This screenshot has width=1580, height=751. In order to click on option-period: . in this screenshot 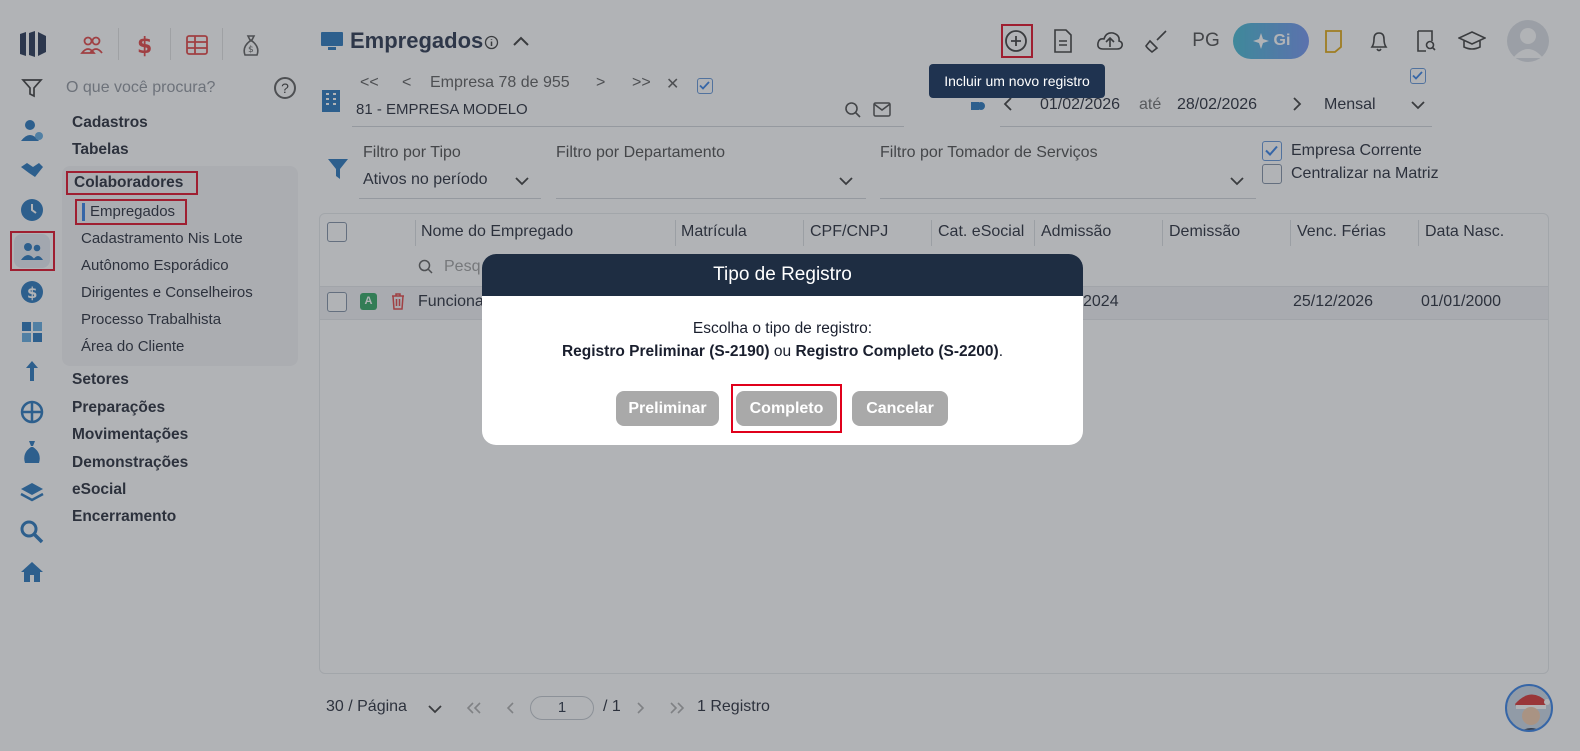, I will do `click(1001, 351)`.